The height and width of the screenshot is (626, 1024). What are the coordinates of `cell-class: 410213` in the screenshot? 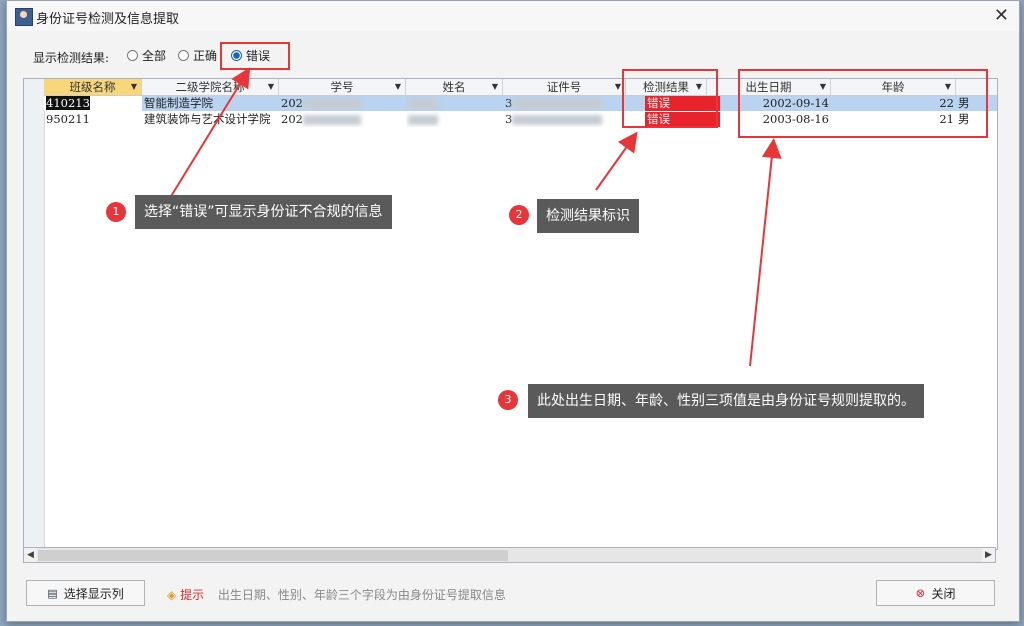 It's located at (93, 103).